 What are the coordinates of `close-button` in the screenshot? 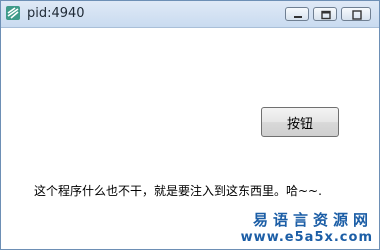 It's located at (356, 14).